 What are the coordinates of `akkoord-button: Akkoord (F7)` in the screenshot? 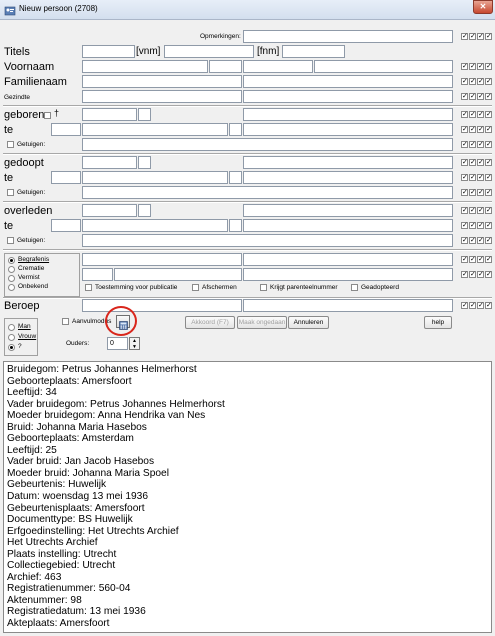 It's located at (210, 322).